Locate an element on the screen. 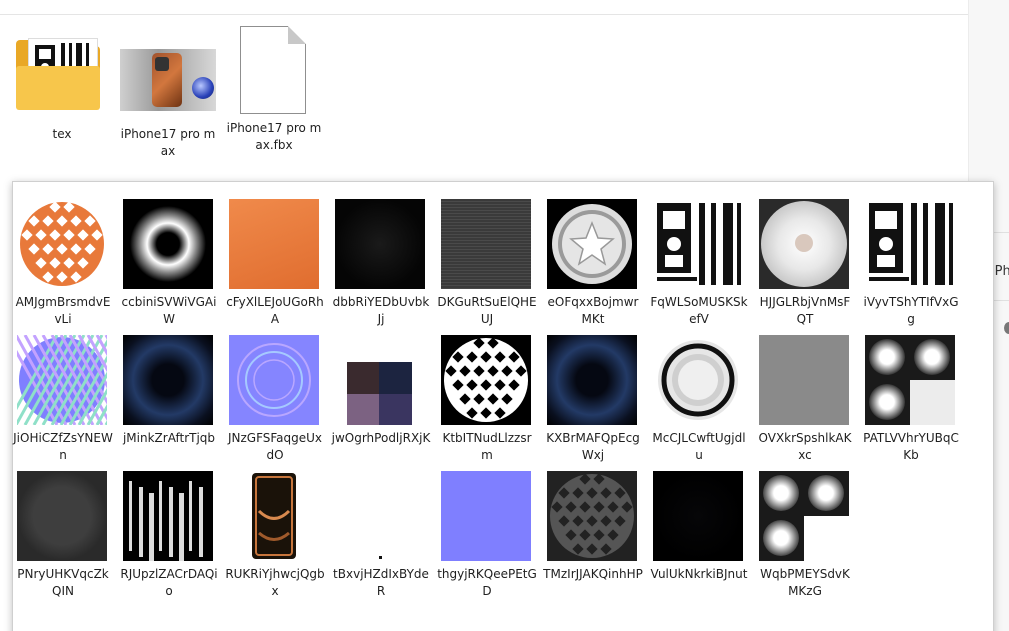 The image size is (1009, 631). c4d-file-thumbnail is located at coordinates (168, 77).